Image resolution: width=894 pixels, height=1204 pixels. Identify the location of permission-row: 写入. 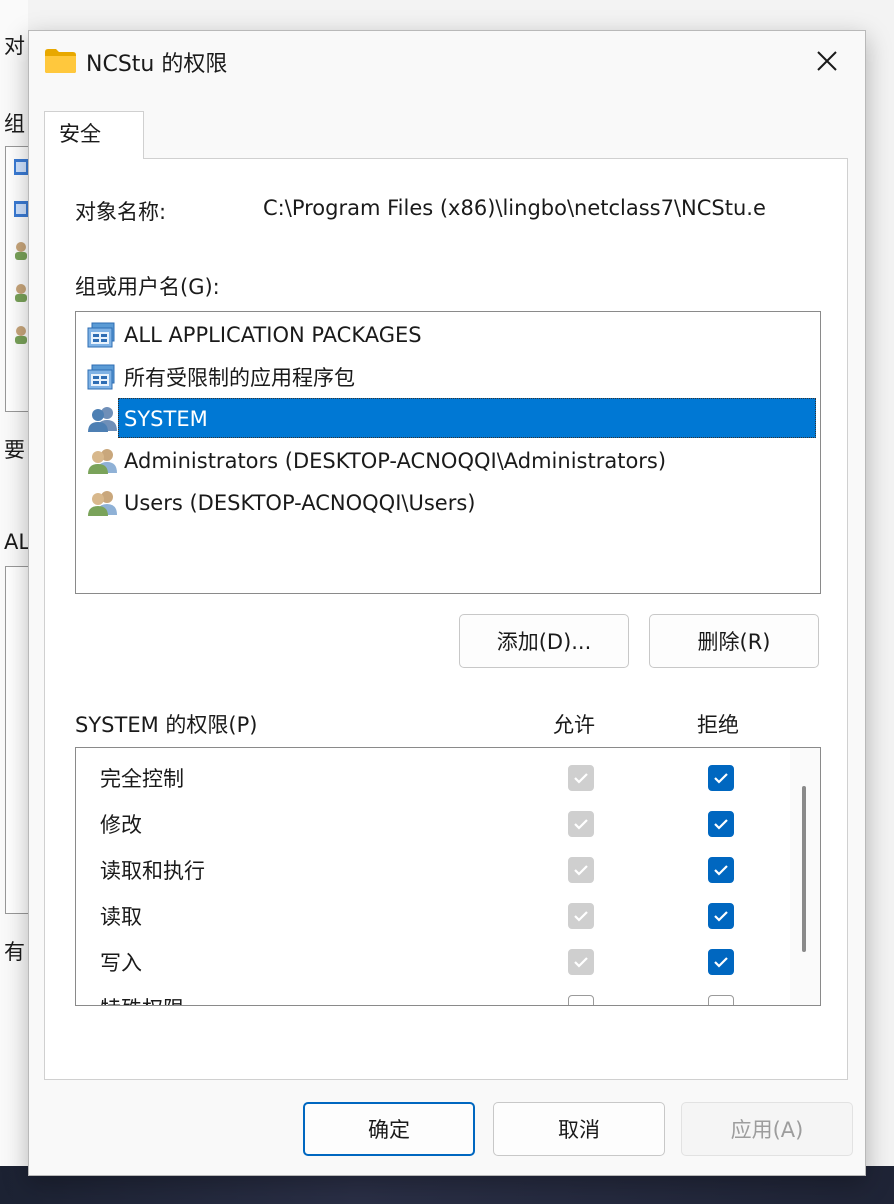
(121, 962).